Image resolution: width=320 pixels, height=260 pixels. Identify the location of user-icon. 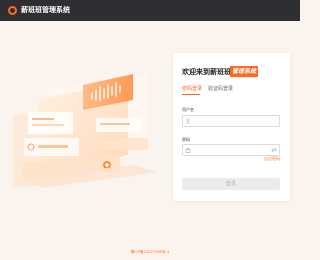
(188, 121).